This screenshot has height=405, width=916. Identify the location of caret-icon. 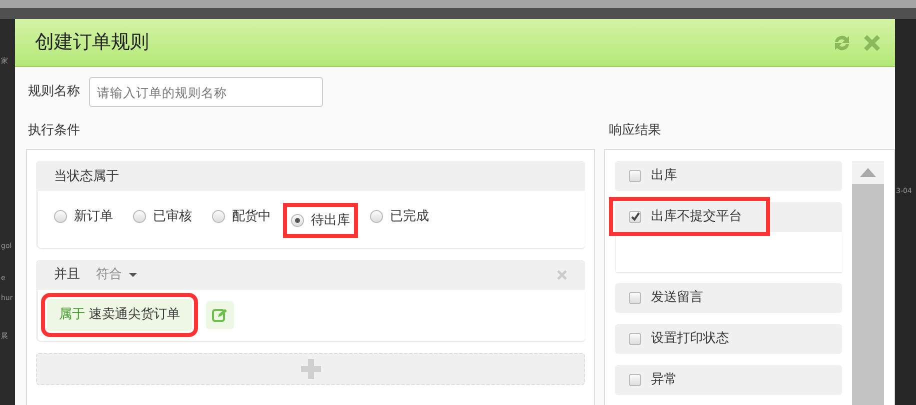
(133, 275).